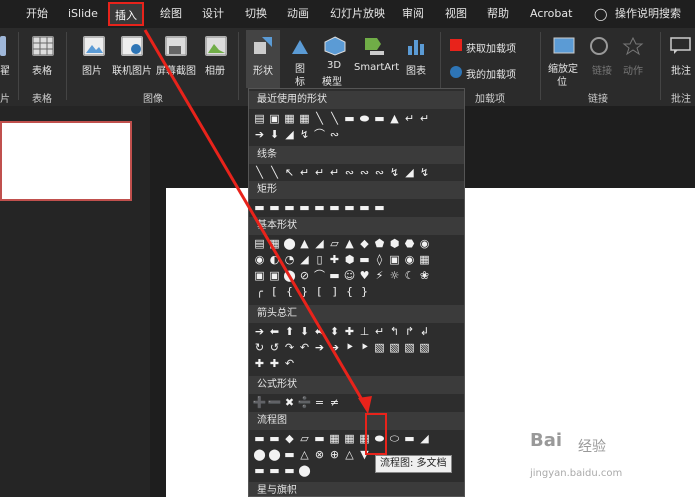 The width and height of the screenshot is (695, 497). What do you see at coordinates (334, 291) in the screenshot?
I see `shape-item: ]` at bounding box center [334, 291].